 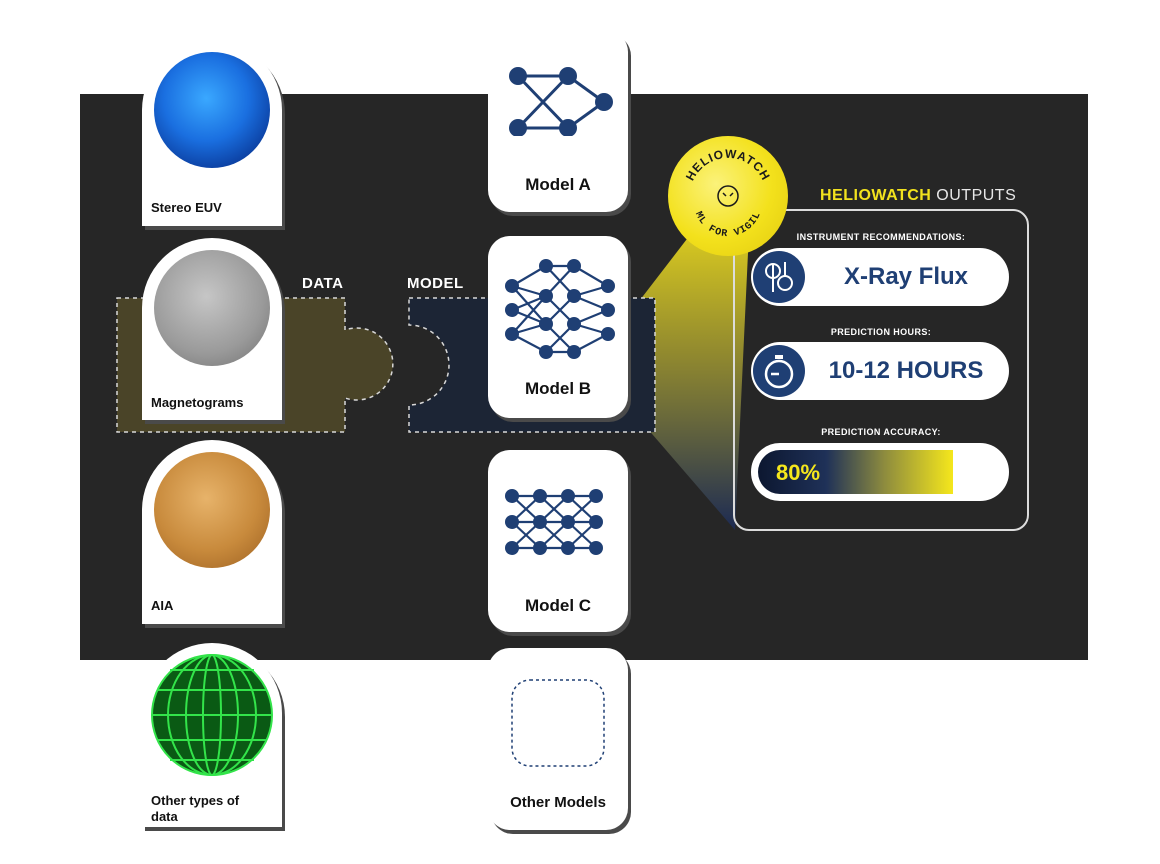 What do you see at coordinates (906, 370) in the screenshot?
I see `hours-value: 10-12 HOURS` at bounding box center [906, 370].